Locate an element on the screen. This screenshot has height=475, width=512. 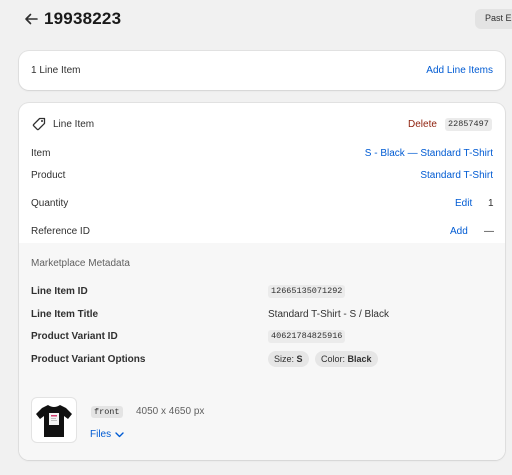
color-option-value: Black is located at coordinates (359, 359).